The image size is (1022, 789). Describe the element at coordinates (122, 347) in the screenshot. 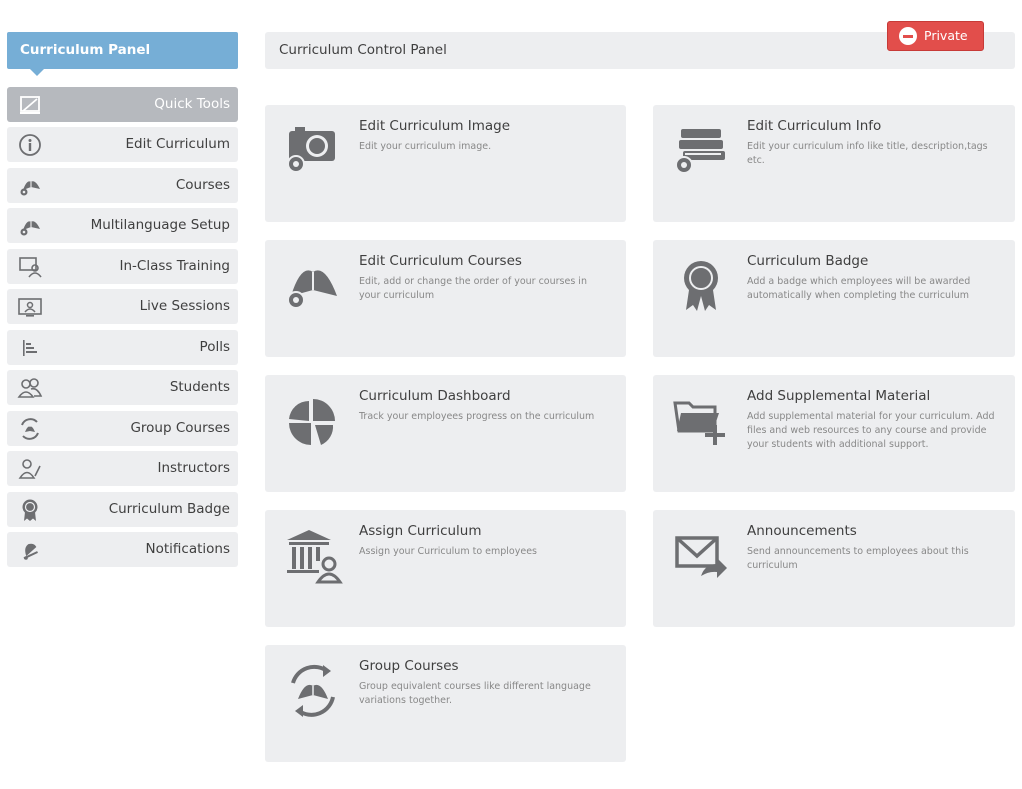

I see `sidebar-item-polls: Polls` at that location.